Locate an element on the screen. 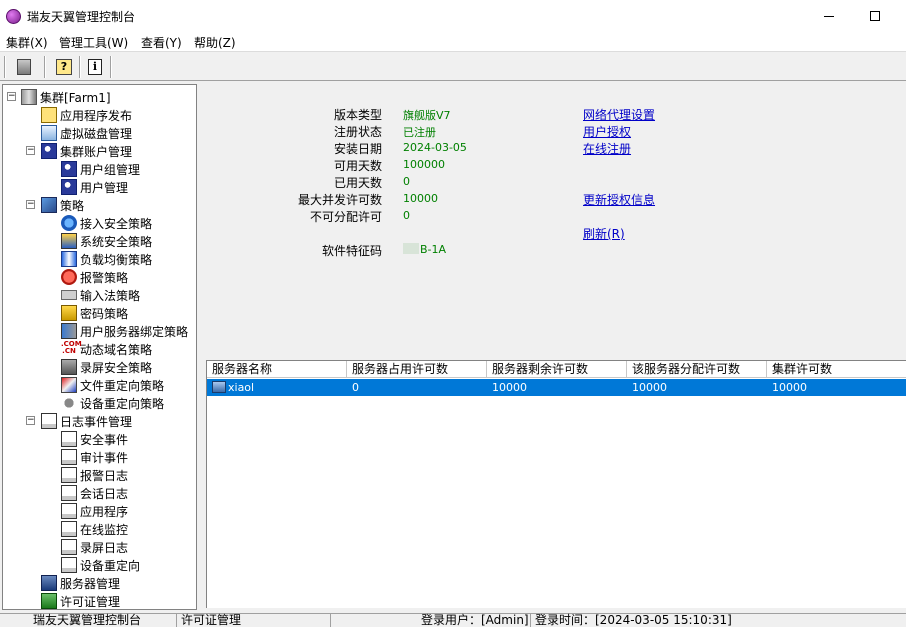  tree-item-device-redirect: 设备重定向策略 is located at coordinates (112, 403).